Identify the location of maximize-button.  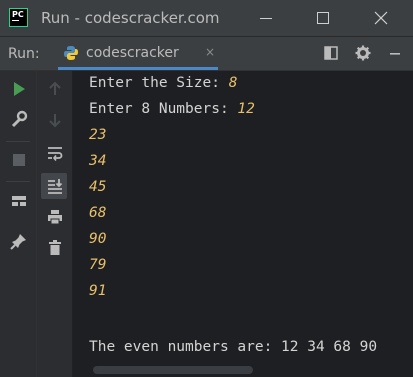
(323, 18).